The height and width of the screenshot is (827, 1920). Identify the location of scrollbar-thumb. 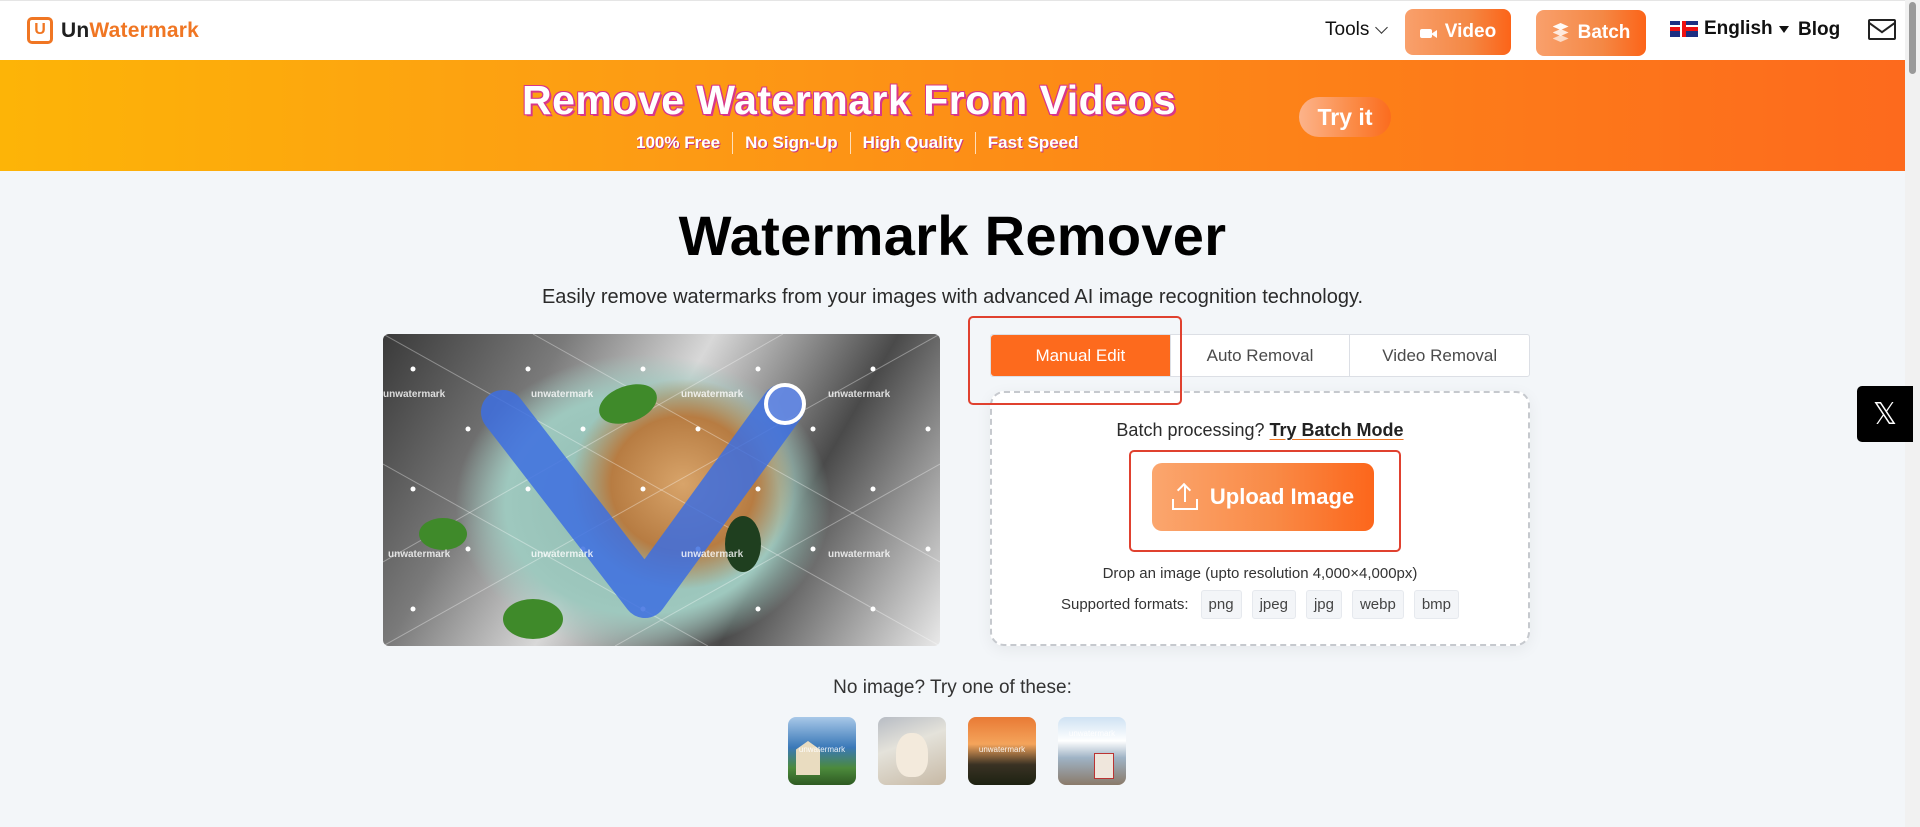
(1912, 38).